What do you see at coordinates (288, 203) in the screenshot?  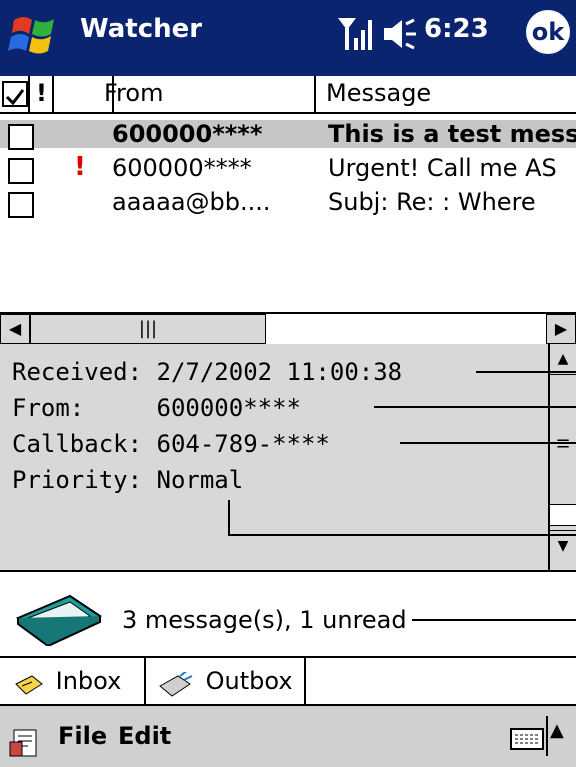 I see `list-item: aaaaa@bb.... Subj: Re: : Where` at bounding box center [288, 203].